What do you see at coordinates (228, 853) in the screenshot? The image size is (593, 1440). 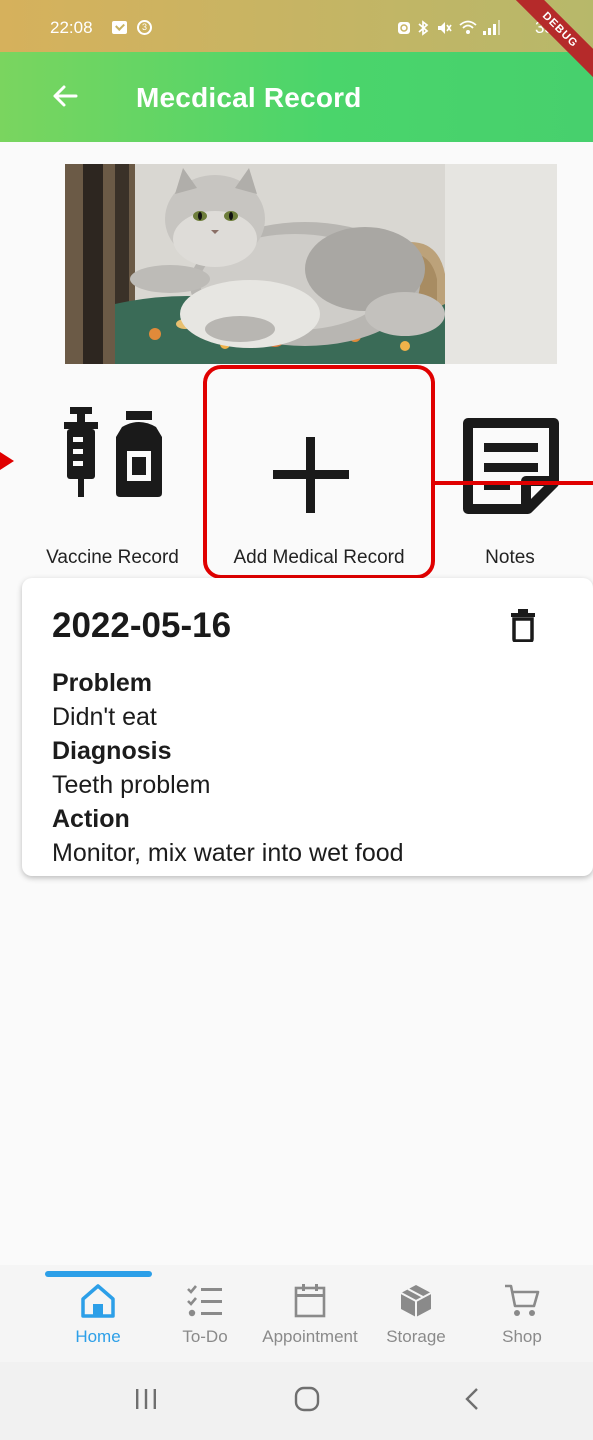 I see `action-value: Monitor, mix water into wet food` at bounding box center [228, 853].